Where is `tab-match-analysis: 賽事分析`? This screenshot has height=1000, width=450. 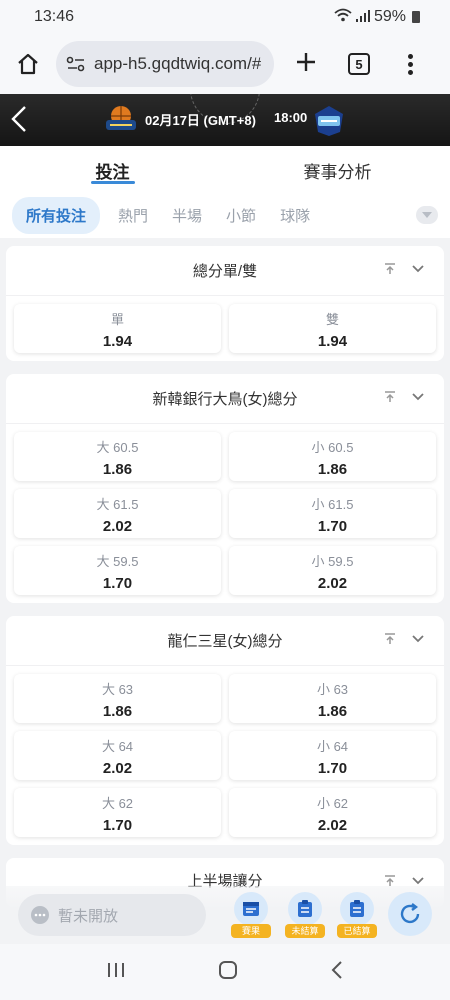
tab-match-analysis: 賽事分析 is located at coordinates (337, 169).